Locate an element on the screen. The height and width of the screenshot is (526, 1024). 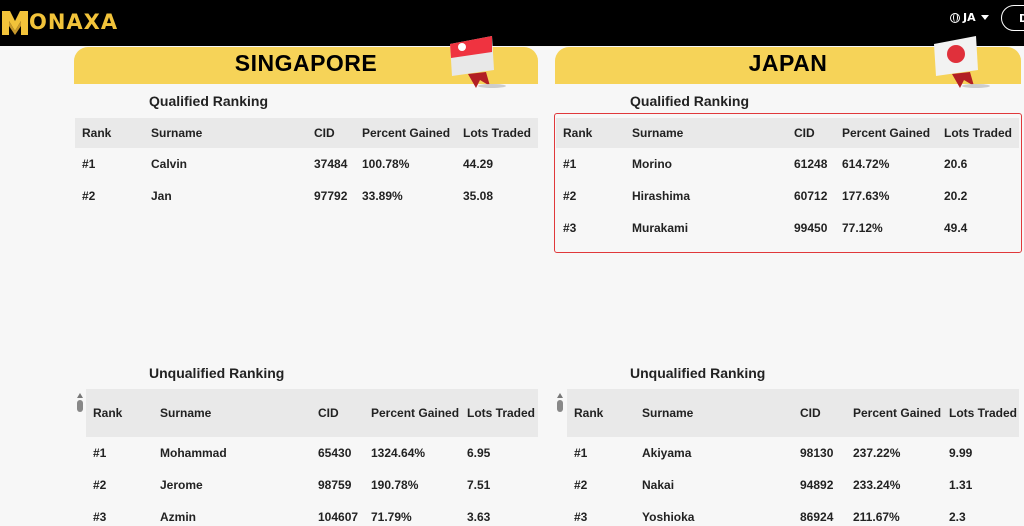
cid-cell: 98130 is located at coordinates (817, 453).